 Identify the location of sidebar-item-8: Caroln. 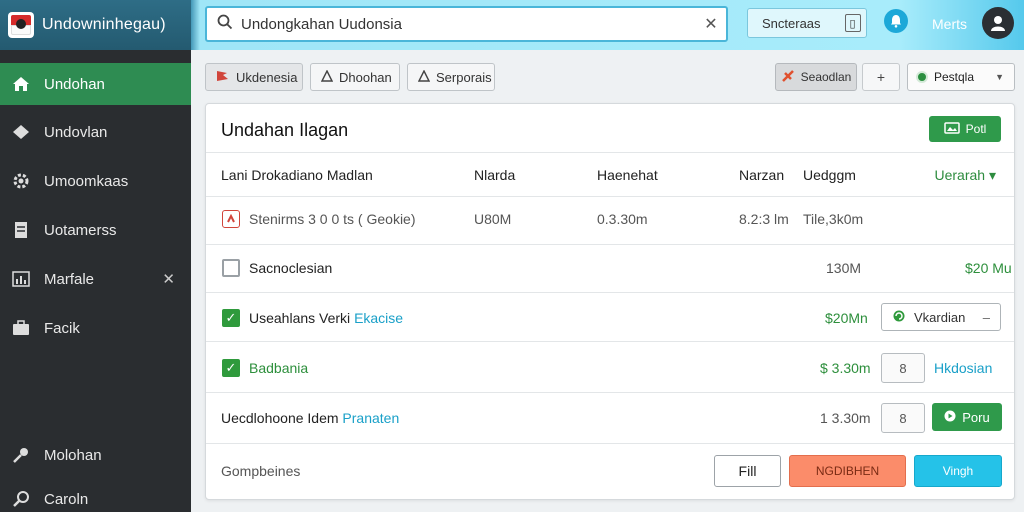
(95, 495).